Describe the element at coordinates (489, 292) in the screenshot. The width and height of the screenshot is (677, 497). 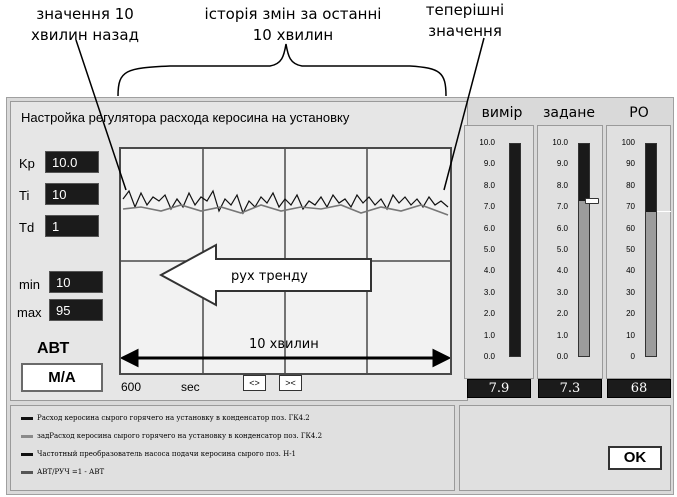
I see `measured-tick-label: 3.0` at that location.